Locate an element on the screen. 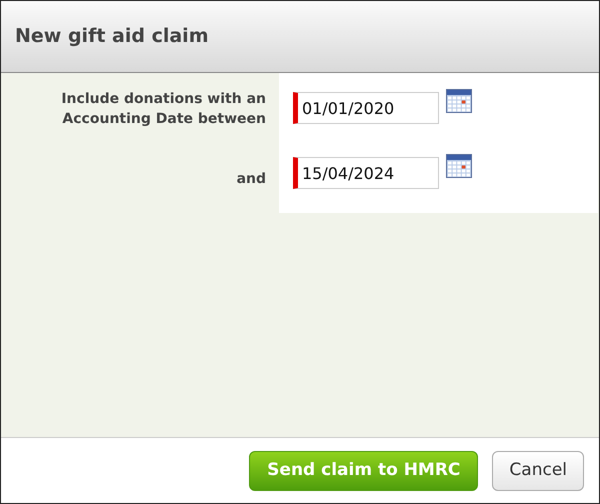 This screenshot has width=600, height=504. field-label: Include donations with an Accounting Date between is located at coordinates (163, 109).